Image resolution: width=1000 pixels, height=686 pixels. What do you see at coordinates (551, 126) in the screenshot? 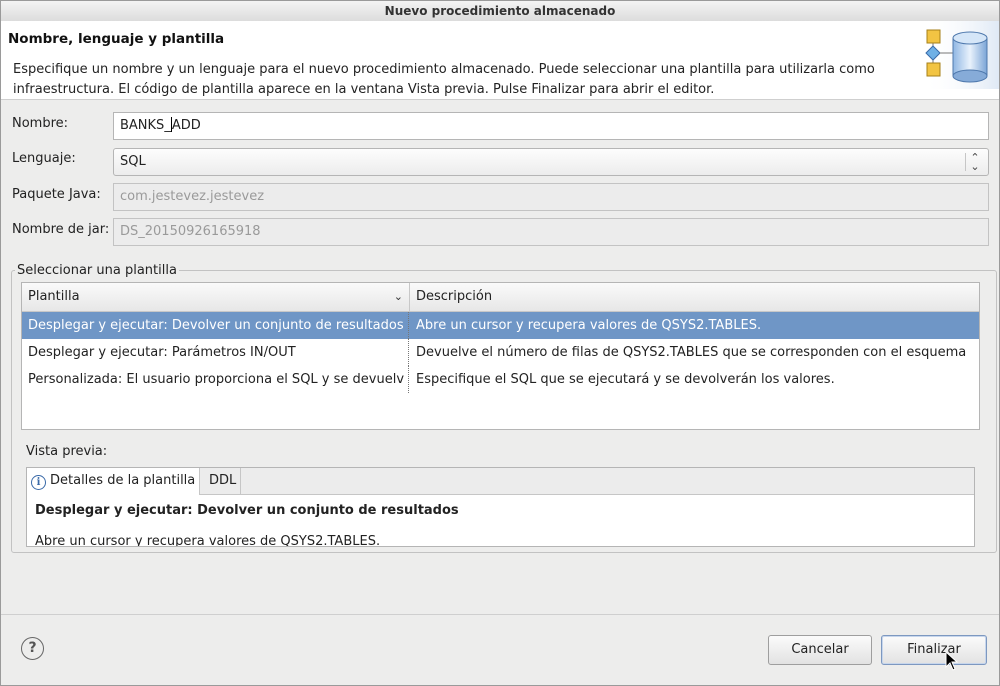
I see `name-input: BANKS_ADD` at bounding box center [551, 126].